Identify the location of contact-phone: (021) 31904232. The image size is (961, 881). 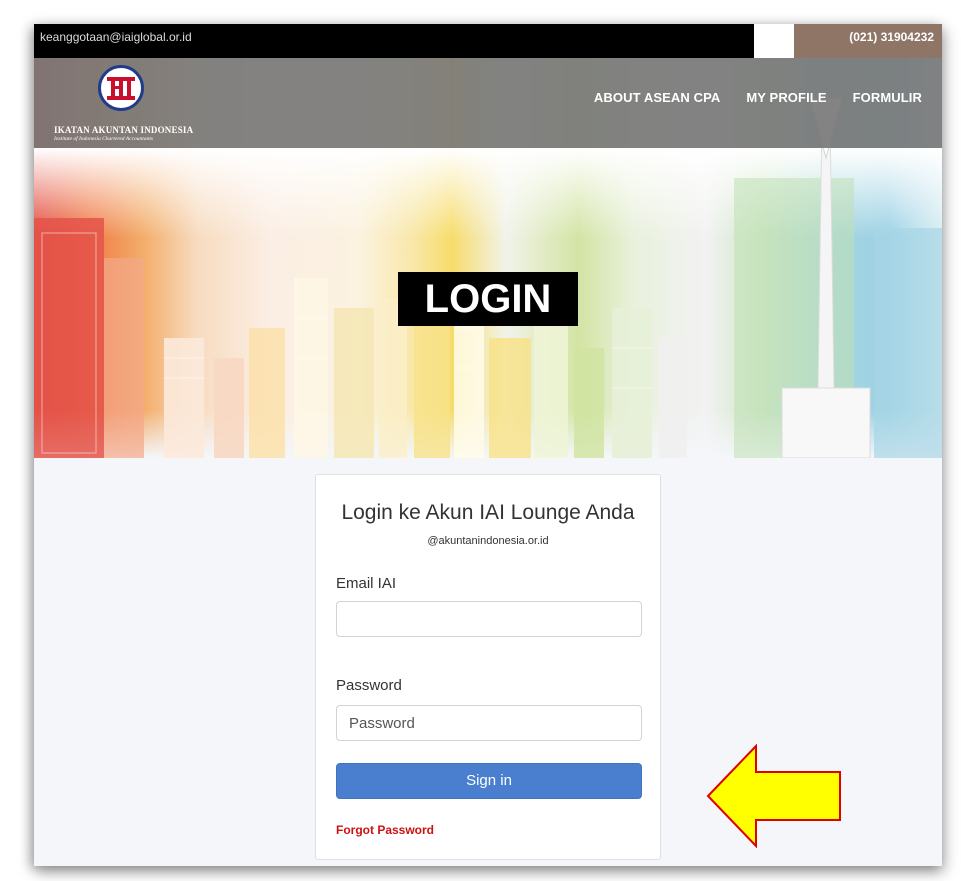
(868, 41).